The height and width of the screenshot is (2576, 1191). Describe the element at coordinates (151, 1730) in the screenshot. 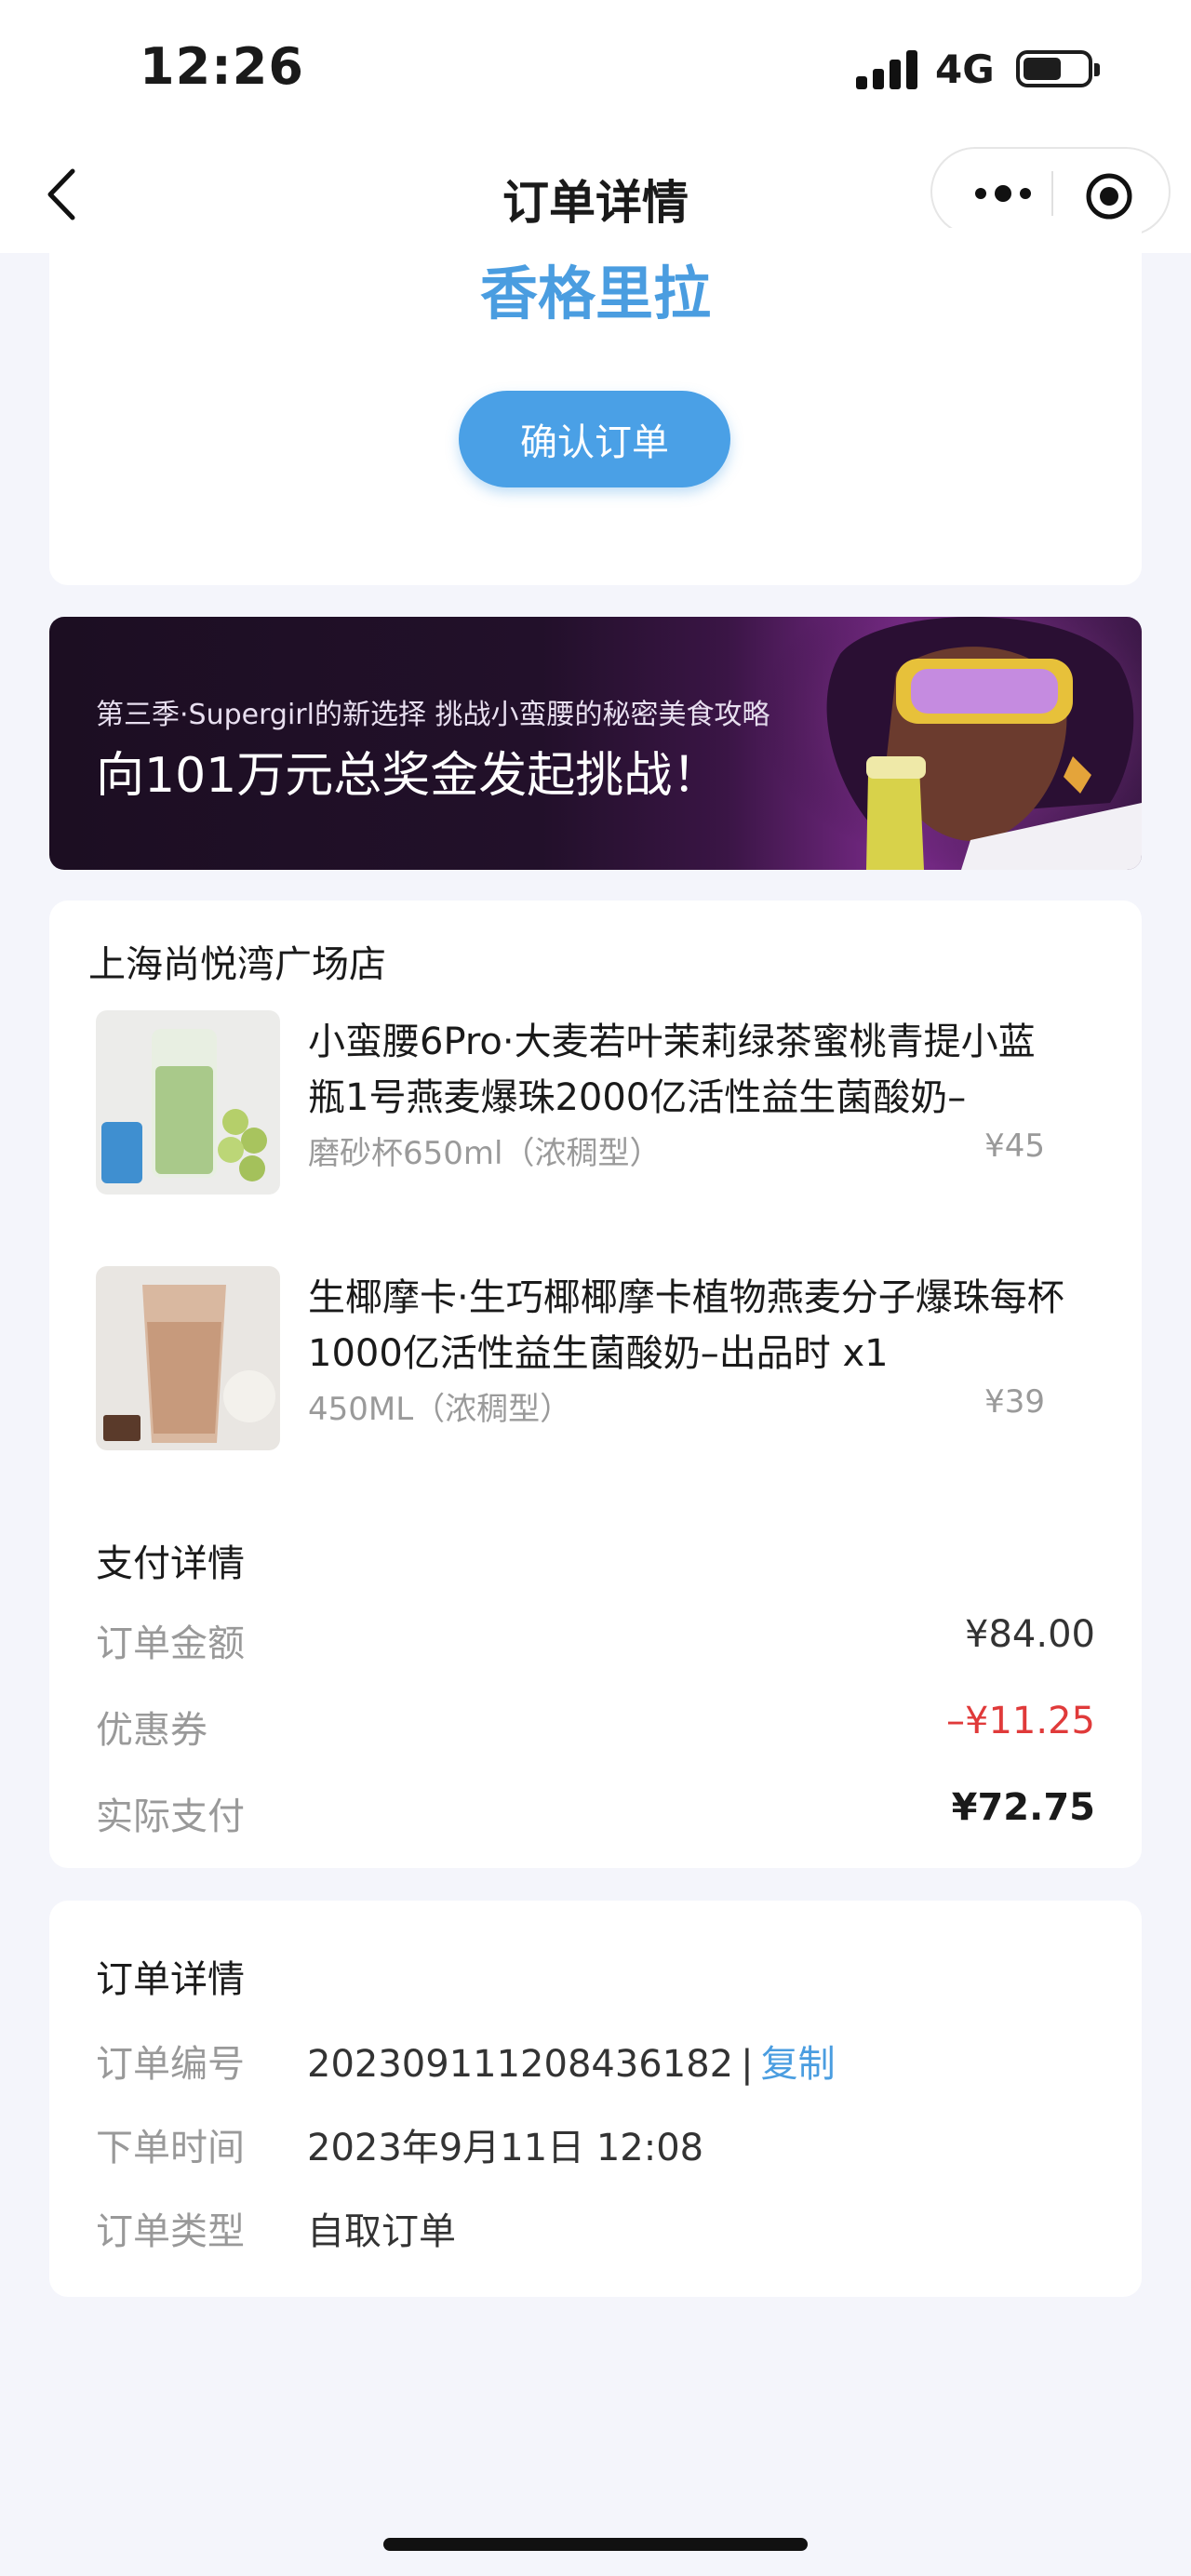

I see `payment-label: 优惠券` at that location.